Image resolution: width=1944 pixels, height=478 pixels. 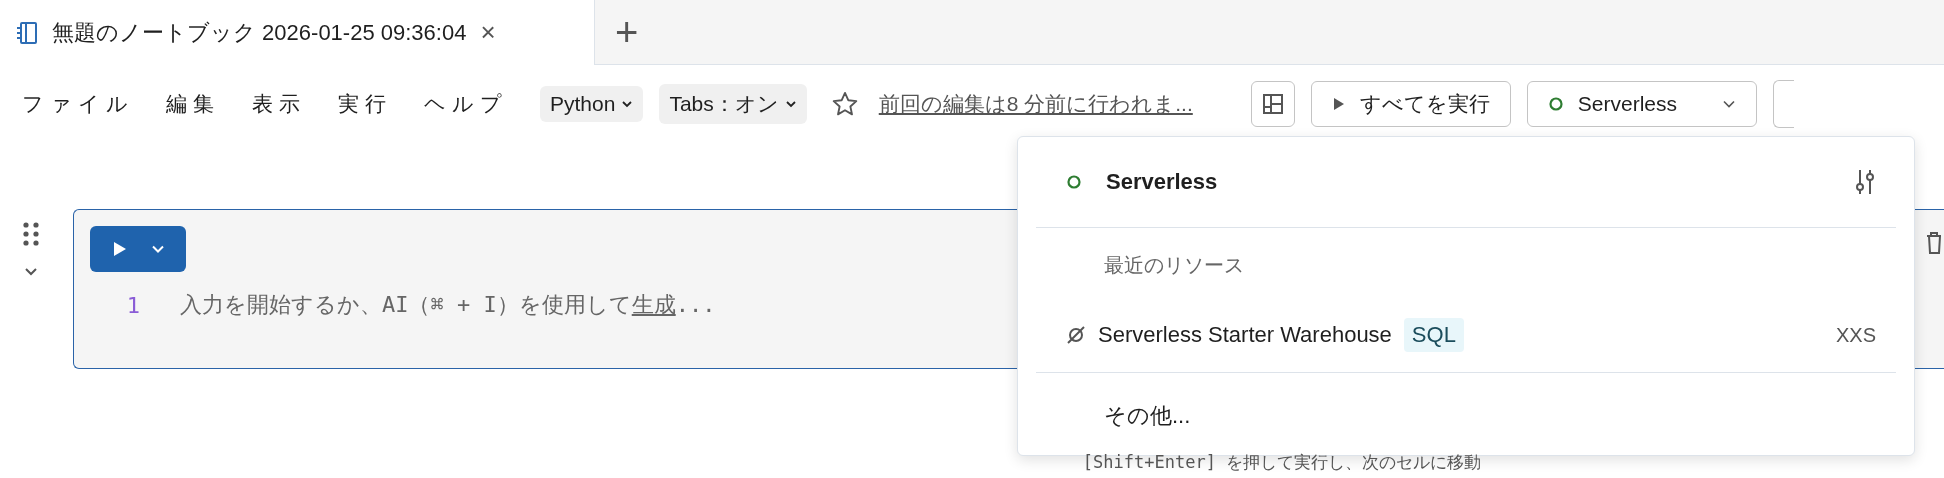 I want to click on layout-icon, so click(x=1272, y=104).